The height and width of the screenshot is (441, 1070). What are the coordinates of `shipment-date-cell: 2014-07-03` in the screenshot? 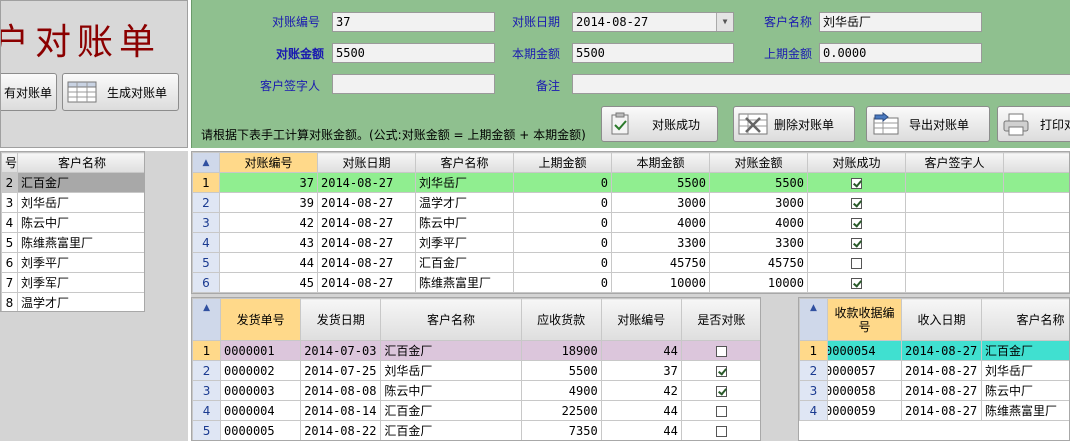 It's located at (341, 350).